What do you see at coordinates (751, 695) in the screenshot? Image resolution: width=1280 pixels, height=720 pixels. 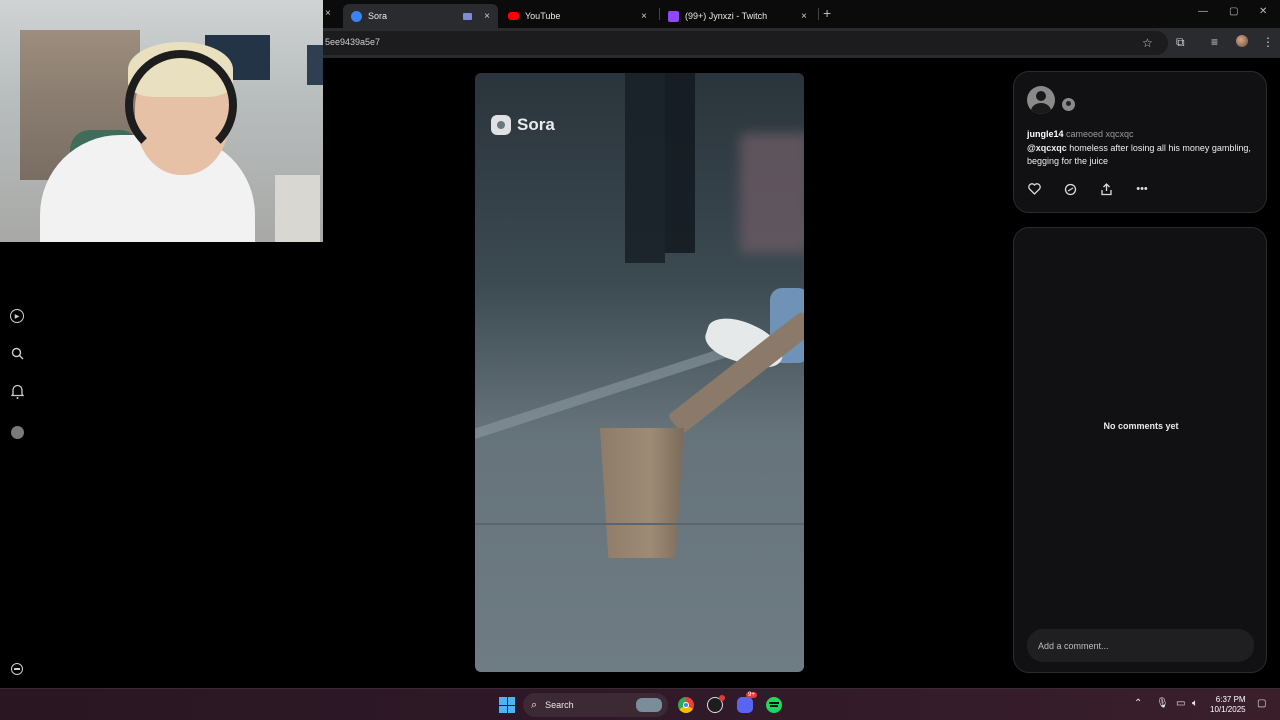 I see `discord-badge: 9+` at bounding box center [751, 695].